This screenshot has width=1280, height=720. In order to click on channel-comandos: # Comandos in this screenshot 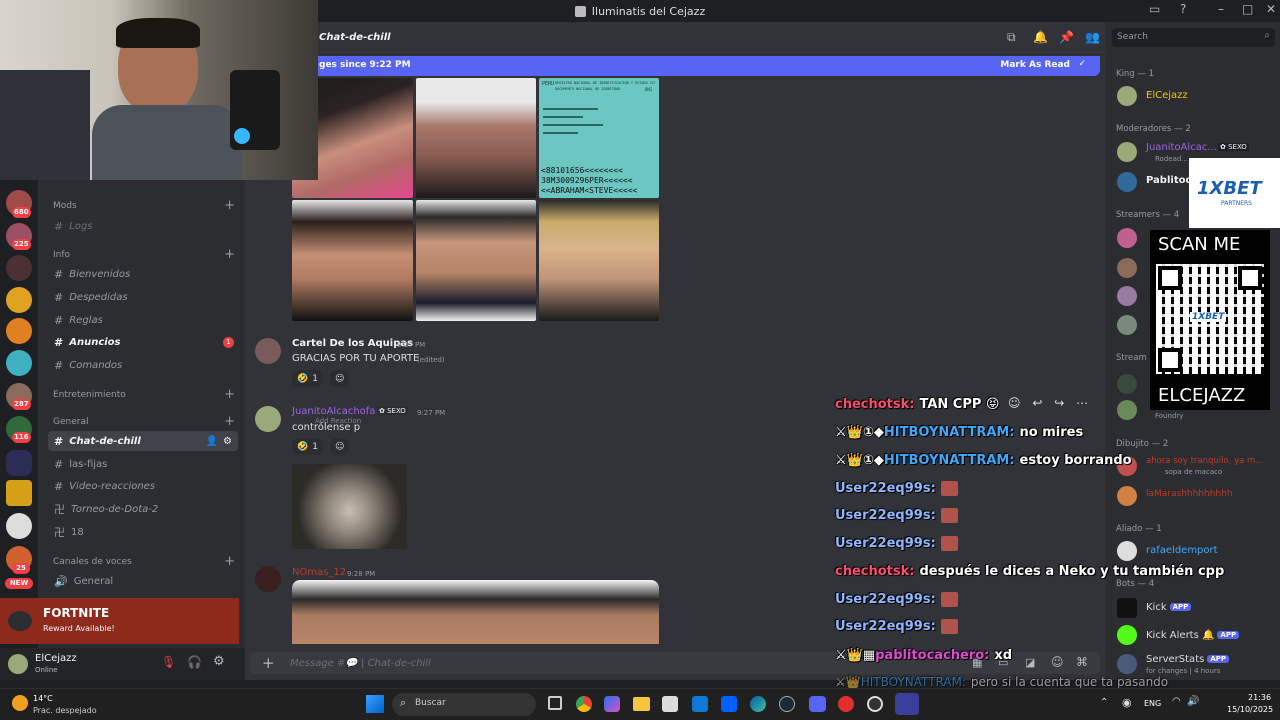, I will do `click(143, 365)`.